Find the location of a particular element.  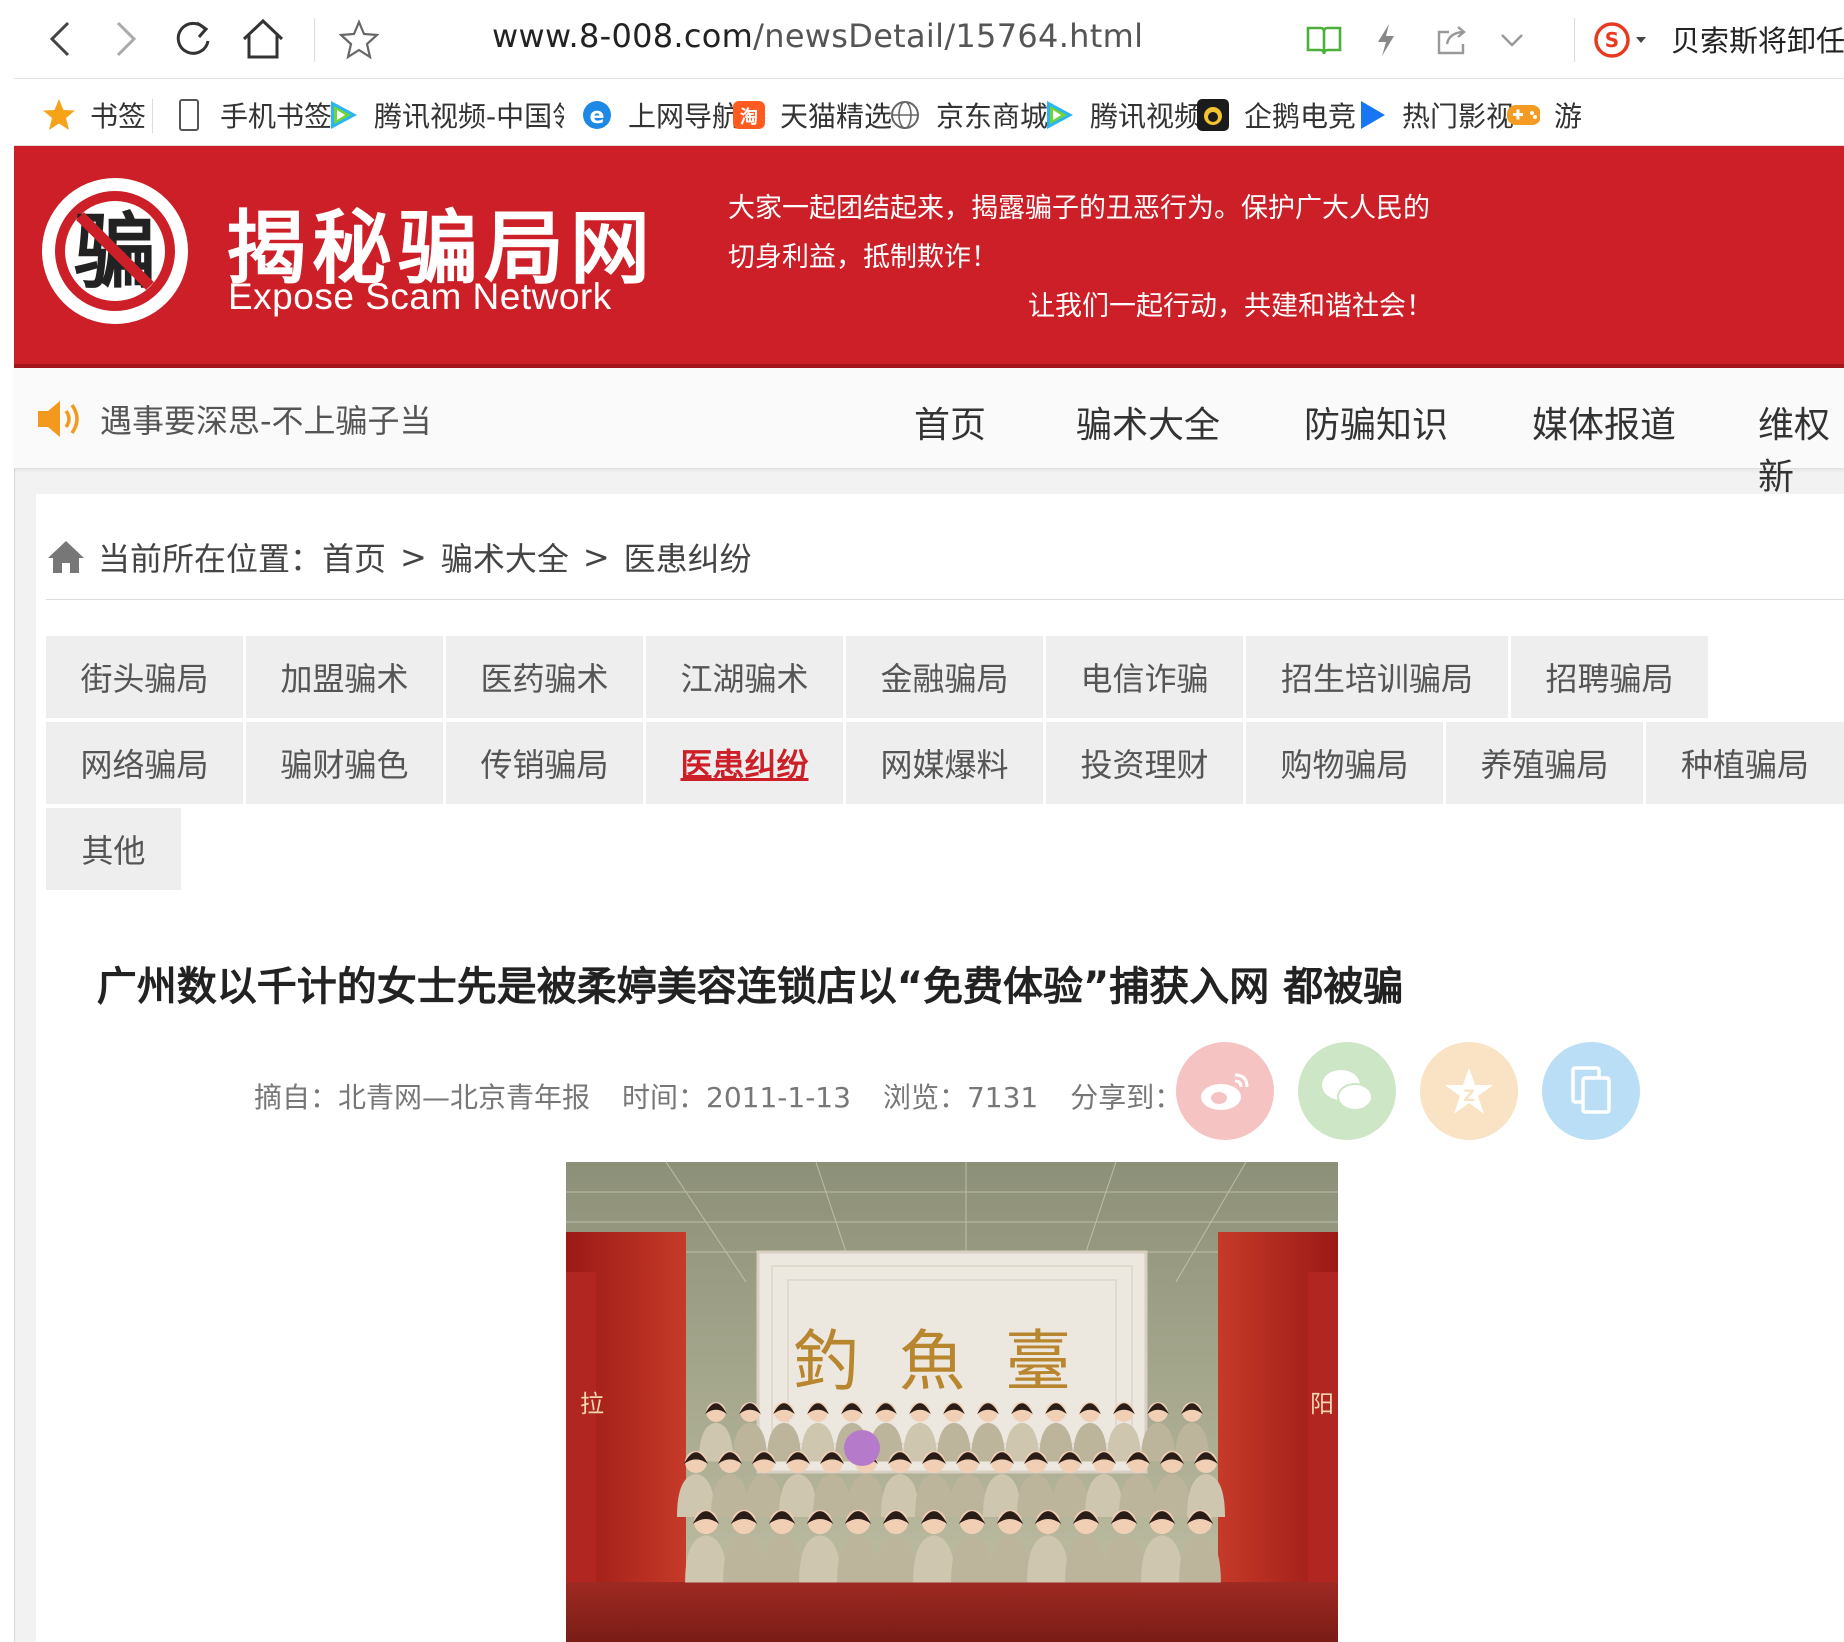

bookmark-item: 热门影视 is located at coordinates (1434, 115).